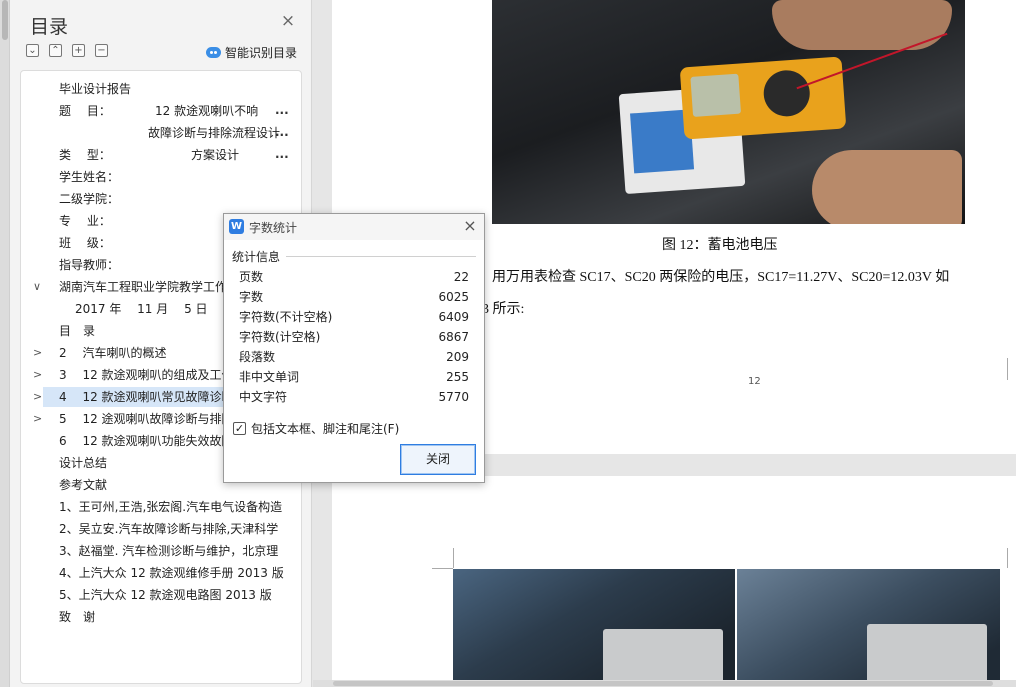  Describe the element at coordinates (49, 27) in the screenshot. I see `toc-title: 目录` at that location.